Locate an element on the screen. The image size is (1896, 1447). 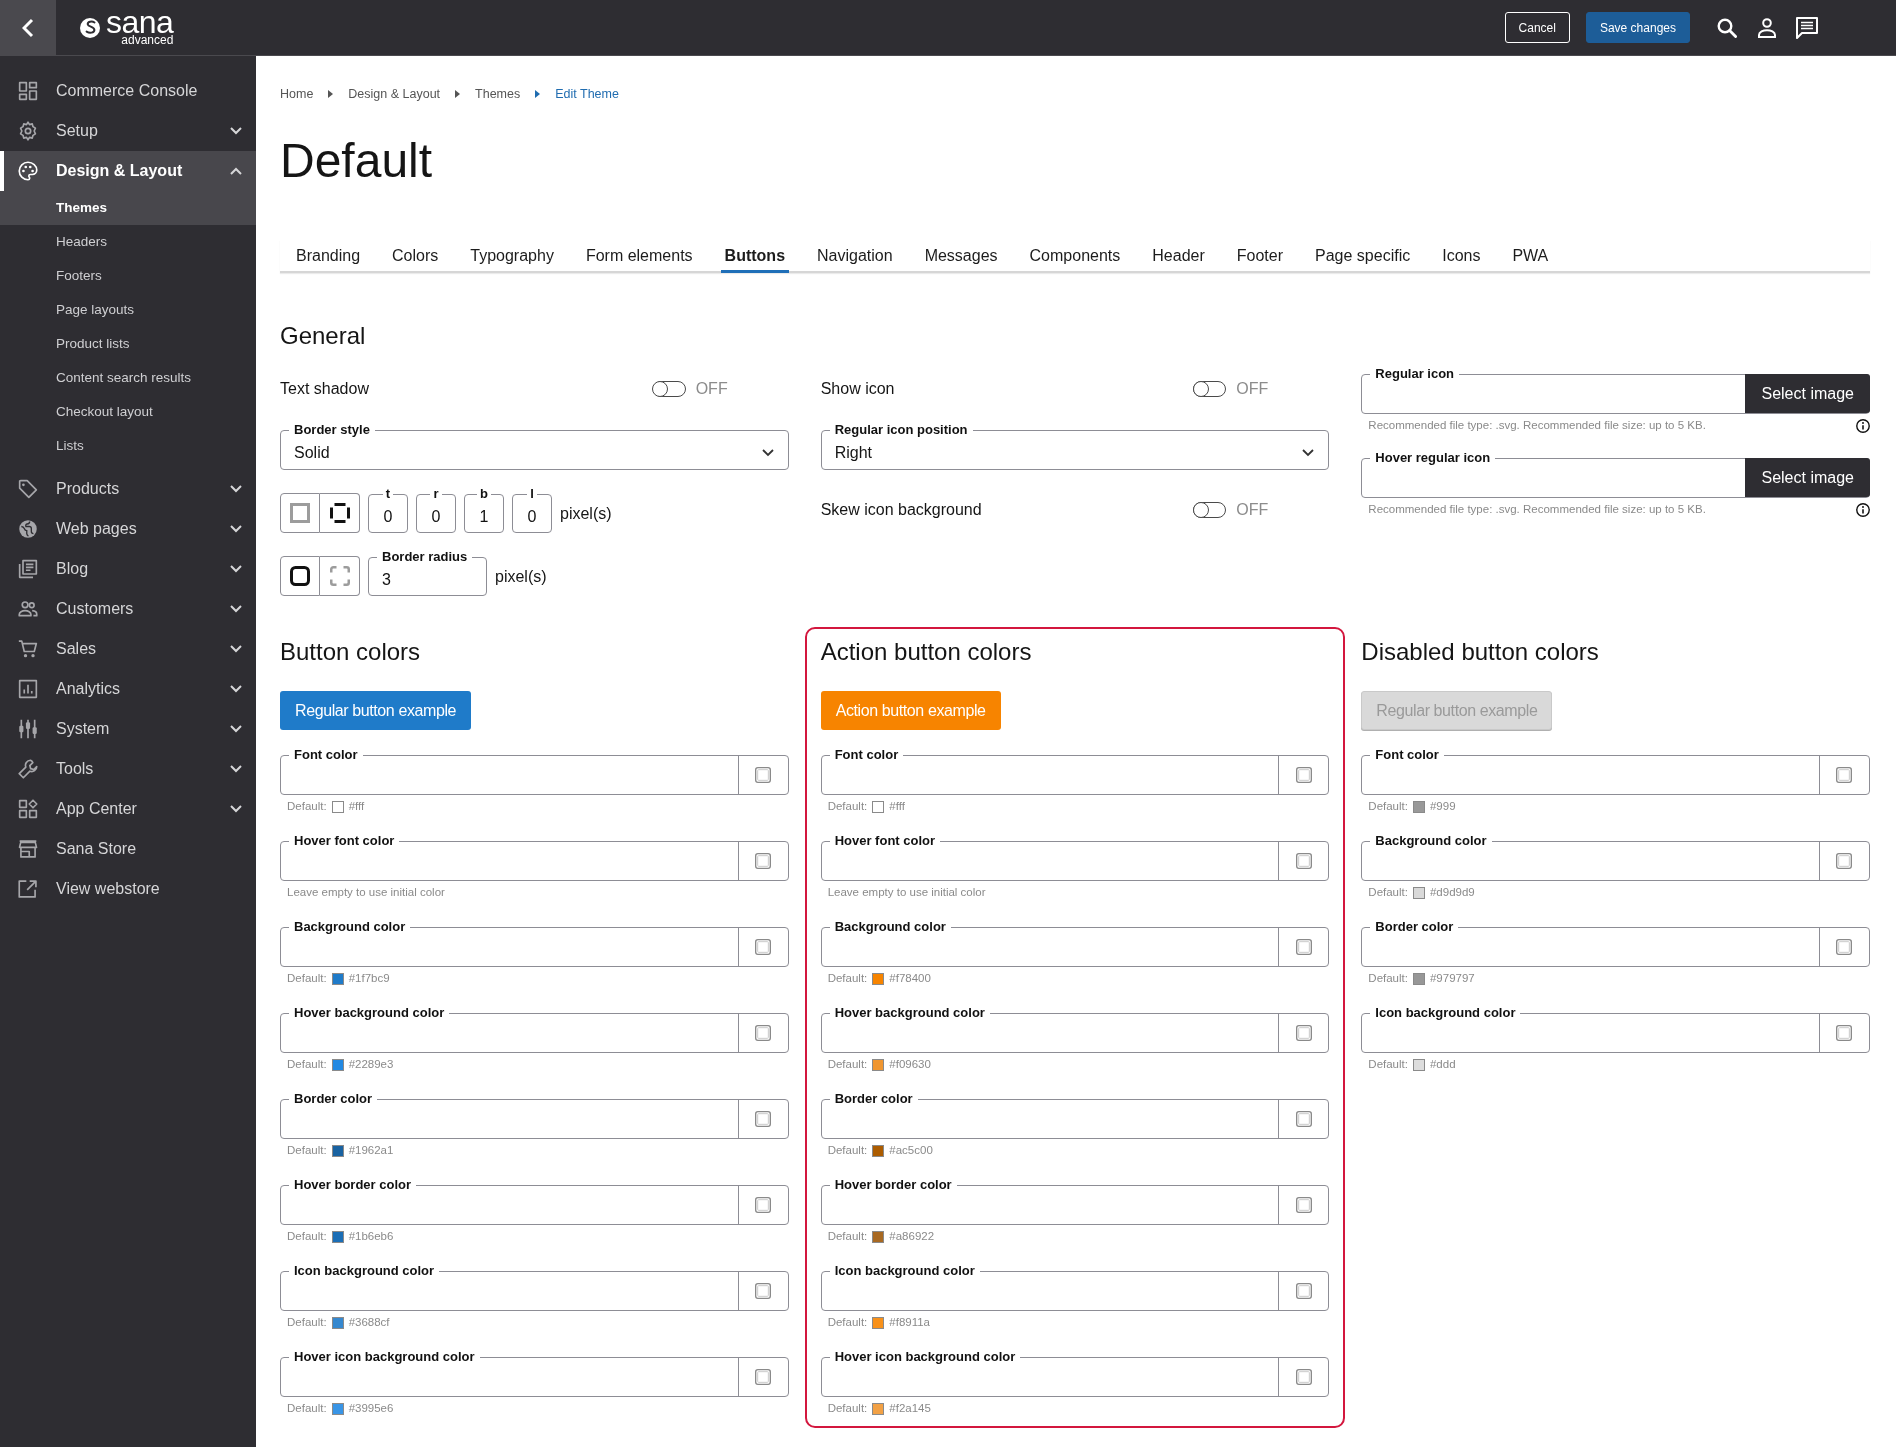
breadcrumb-link: Design & Layout is located at coordinates (394, 94).